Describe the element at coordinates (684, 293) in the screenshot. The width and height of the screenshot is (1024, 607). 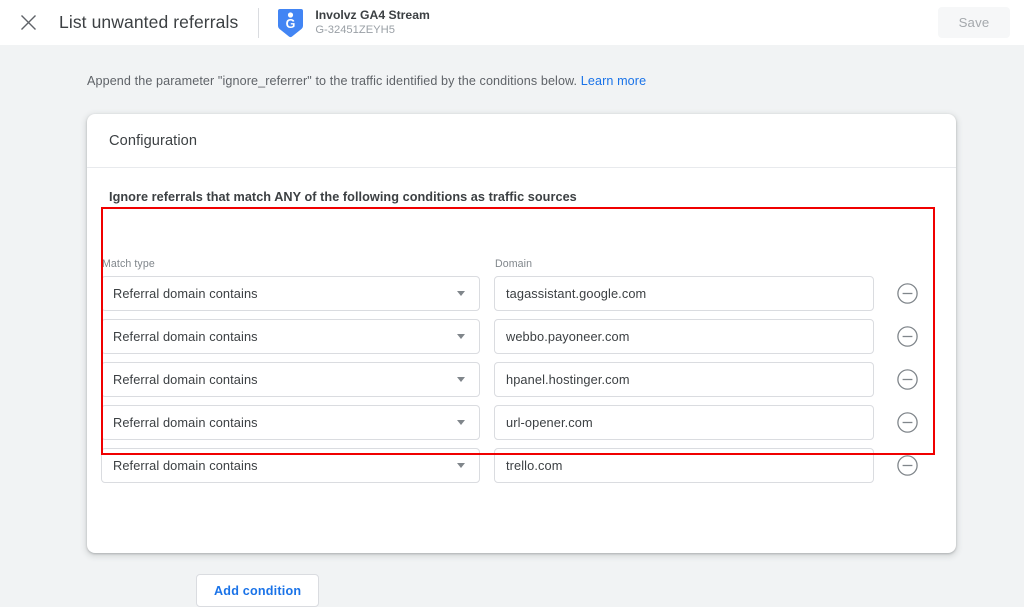
I see `domain-input: tagassistant.google.com` at that location.